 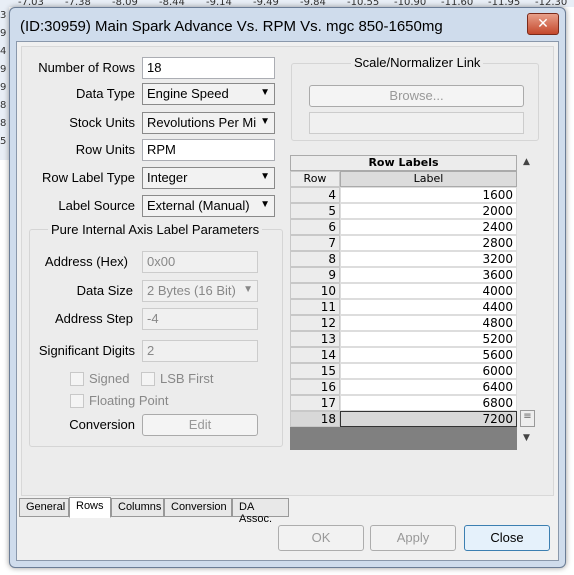 I want to click on tab-general: General, so click(x=44, y=507).